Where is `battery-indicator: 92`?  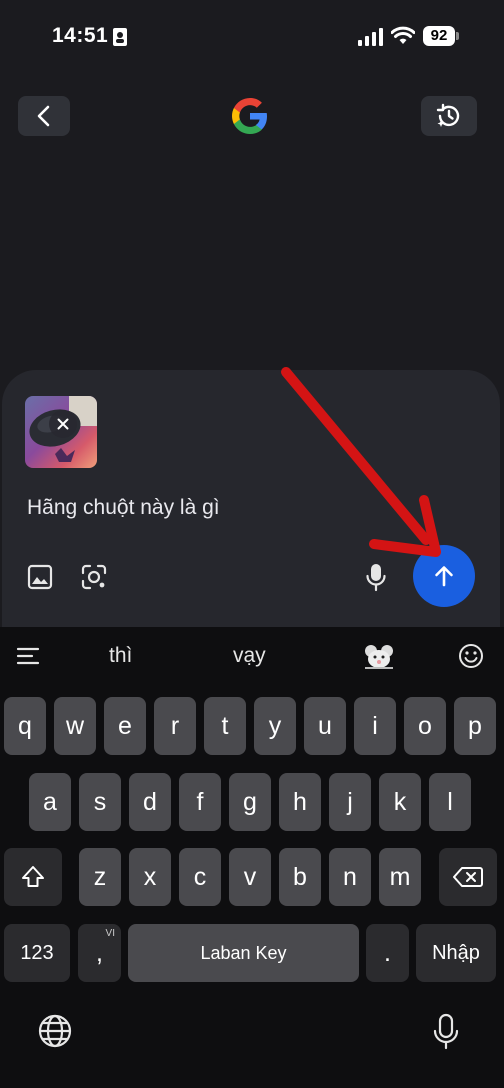
battery-indicator: 92 is located at coordinates (439, 36).